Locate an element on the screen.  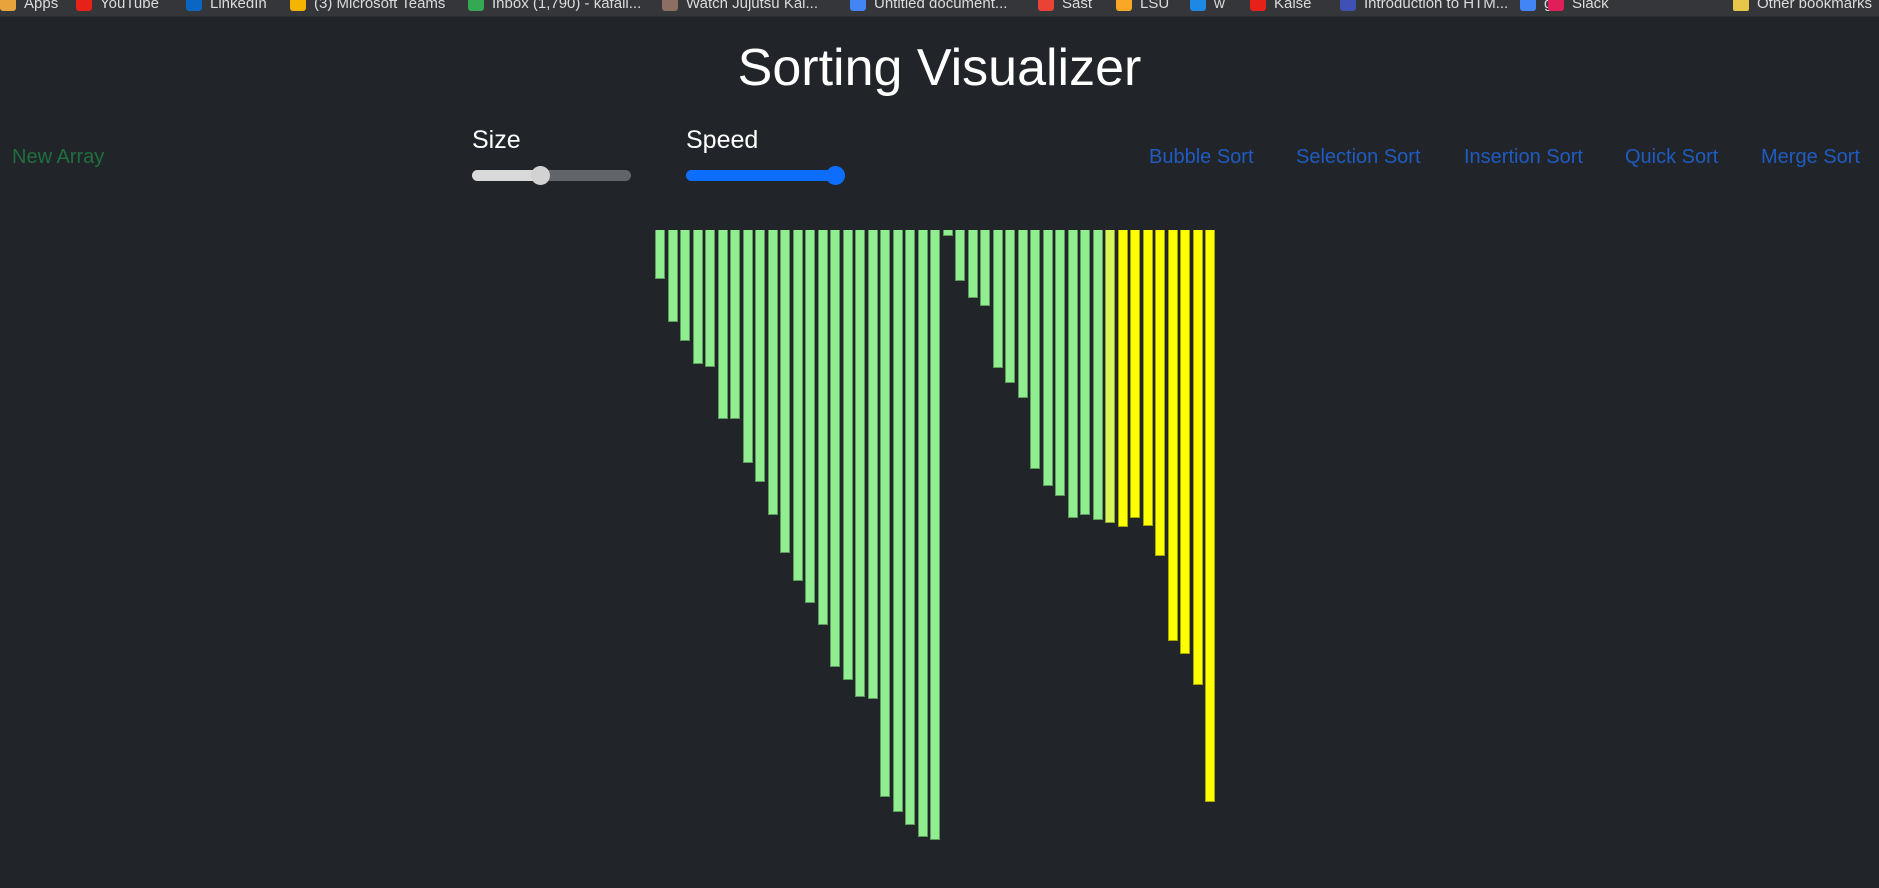
bookmark-label: YouTube is located at coordinates (129, 6).